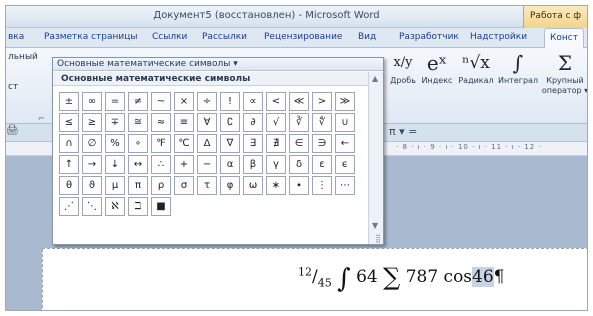  I want to click on symbol-button: ≈, so click(161, 122).